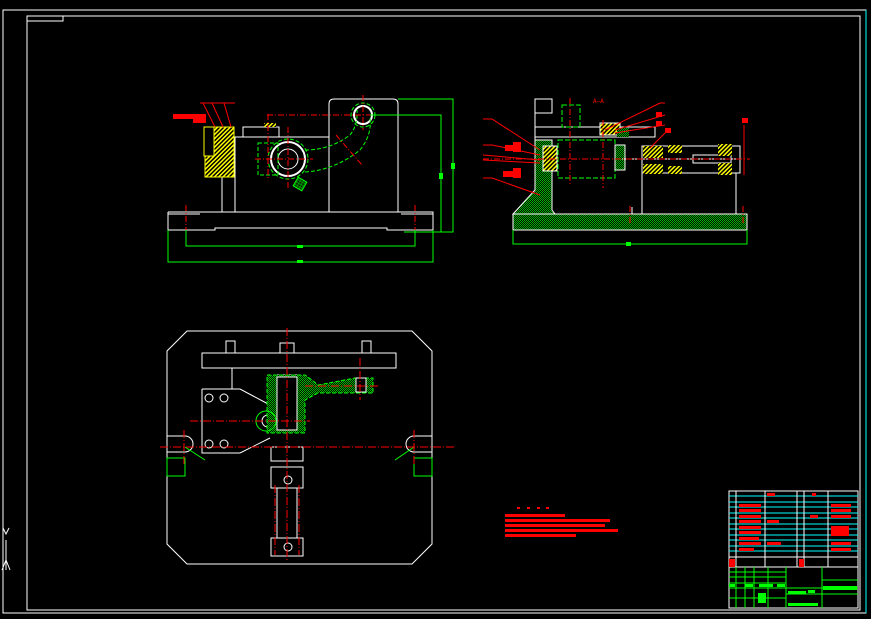  What do you see at coordinates (311, 179) in the screenshot?
I see `front-view` at bounding box center [311, 179].